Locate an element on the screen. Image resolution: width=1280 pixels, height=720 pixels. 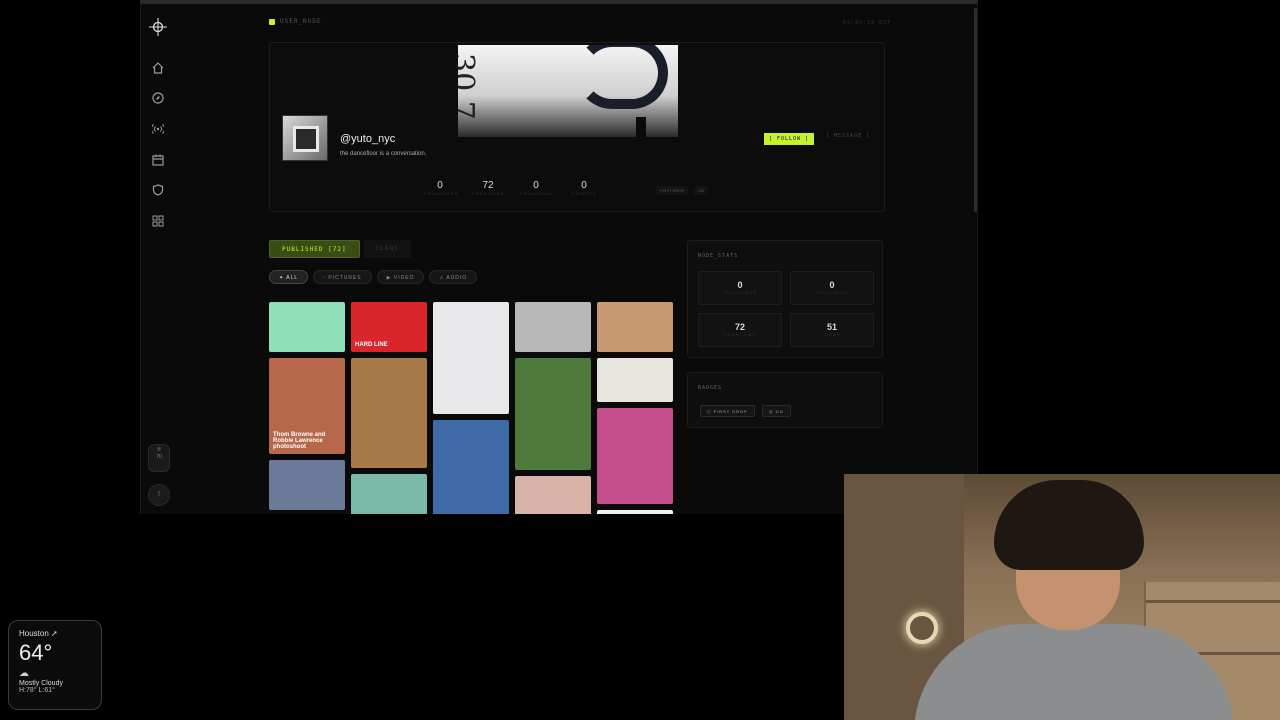
content-tabs: PUBLISHED [72] CLANS is located at coordinates (340, 249).